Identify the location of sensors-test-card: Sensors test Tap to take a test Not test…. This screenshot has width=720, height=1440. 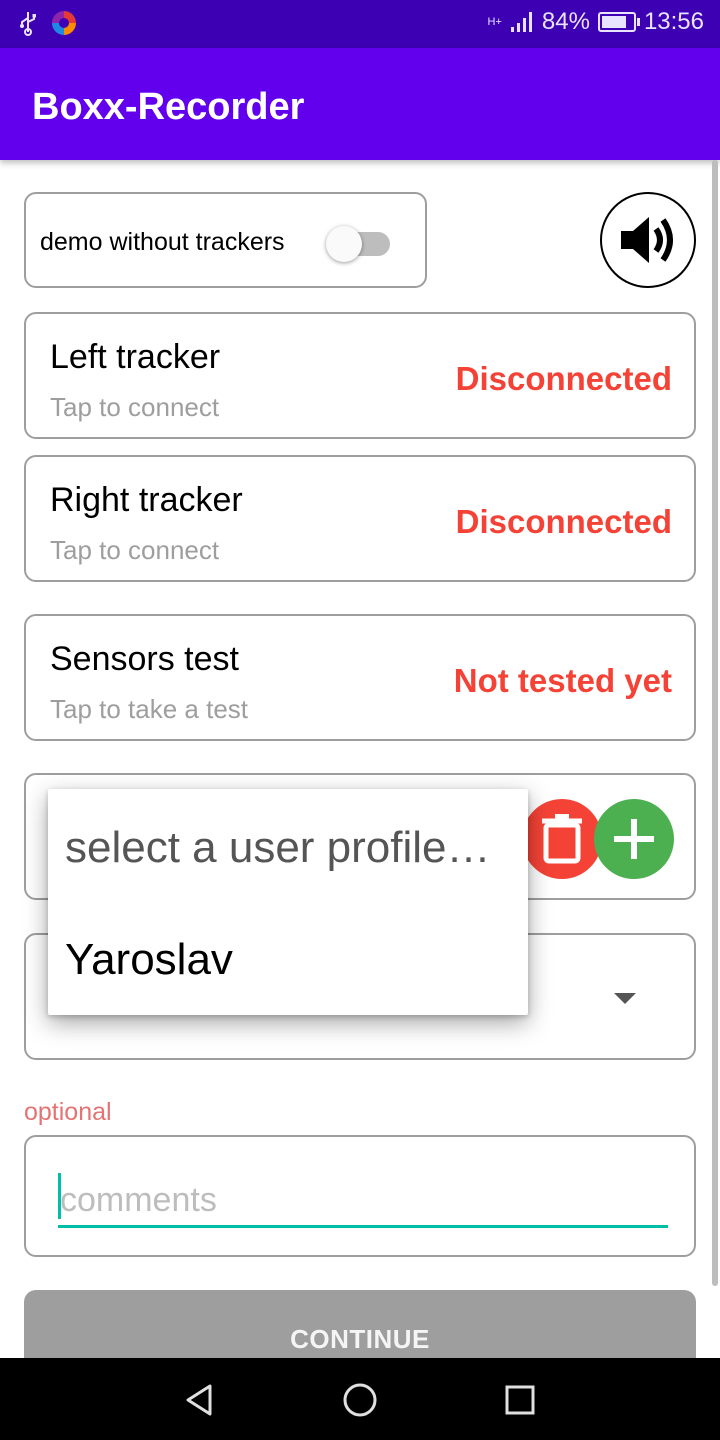
(360, 677).